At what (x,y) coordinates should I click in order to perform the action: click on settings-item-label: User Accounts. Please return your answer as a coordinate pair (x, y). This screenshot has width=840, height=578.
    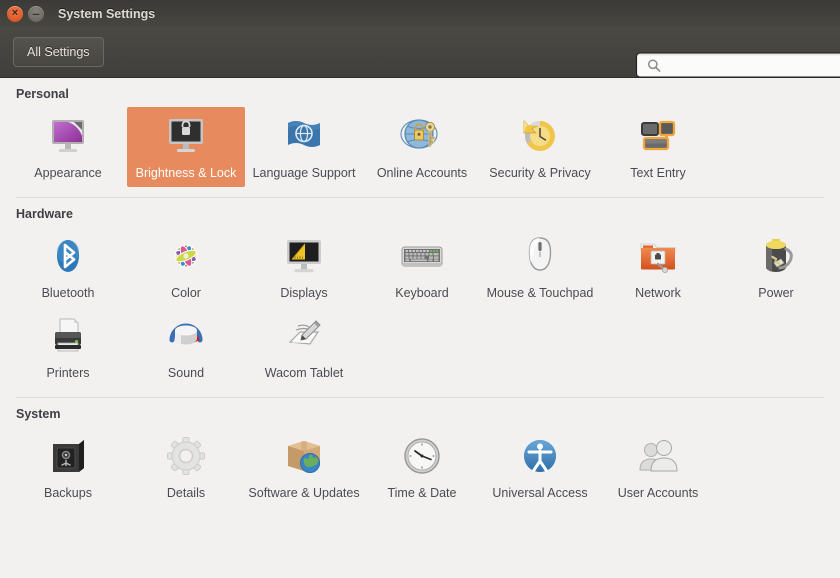
    Looking at the image, I should click on (658, 493).